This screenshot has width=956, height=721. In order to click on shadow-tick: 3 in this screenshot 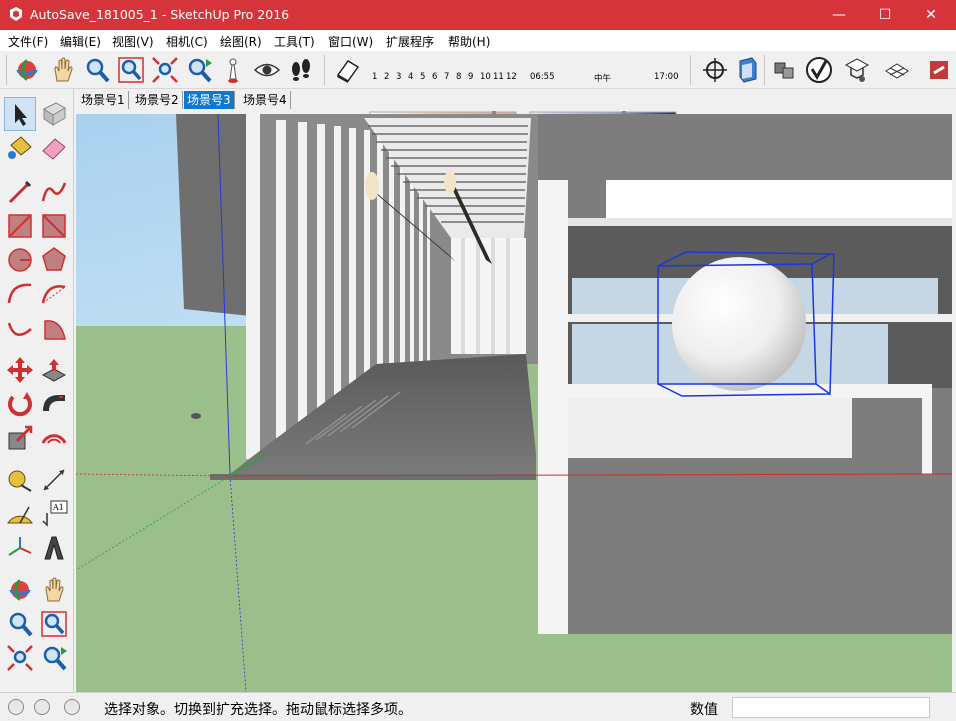, I will do `click(399, 77)`.